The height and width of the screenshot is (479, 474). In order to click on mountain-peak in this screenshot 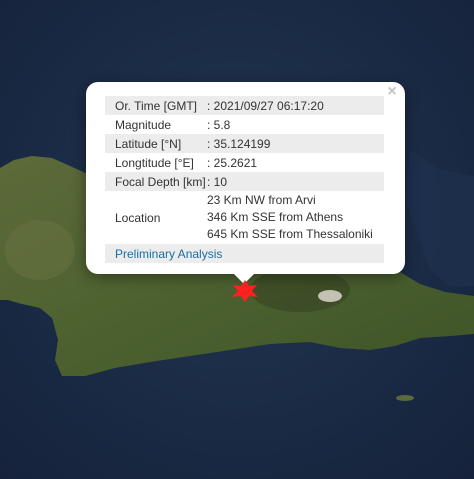, I will do `click(330, 296)`.